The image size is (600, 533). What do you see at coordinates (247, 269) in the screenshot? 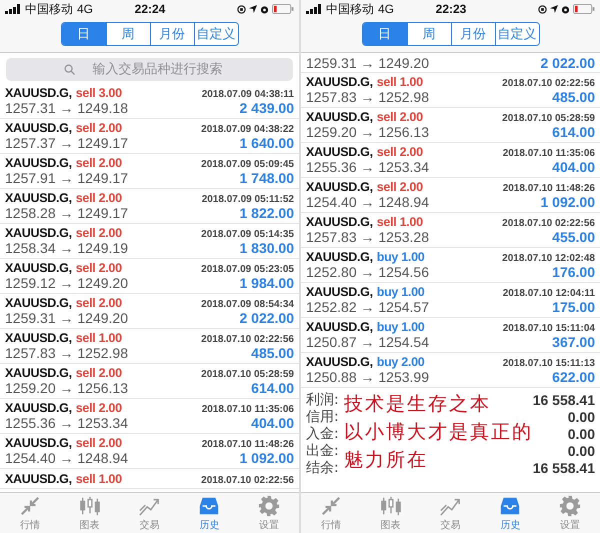
I see `trade-time: 2018.07.09 05:23:05` at bounding box center [247, 269].